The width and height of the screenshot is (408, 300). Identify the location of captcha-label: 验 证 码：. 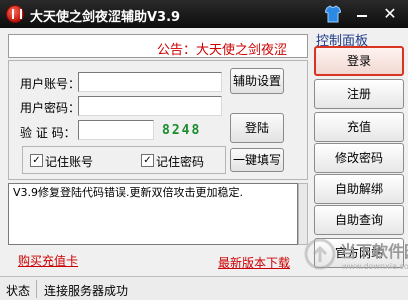
(48, 133).